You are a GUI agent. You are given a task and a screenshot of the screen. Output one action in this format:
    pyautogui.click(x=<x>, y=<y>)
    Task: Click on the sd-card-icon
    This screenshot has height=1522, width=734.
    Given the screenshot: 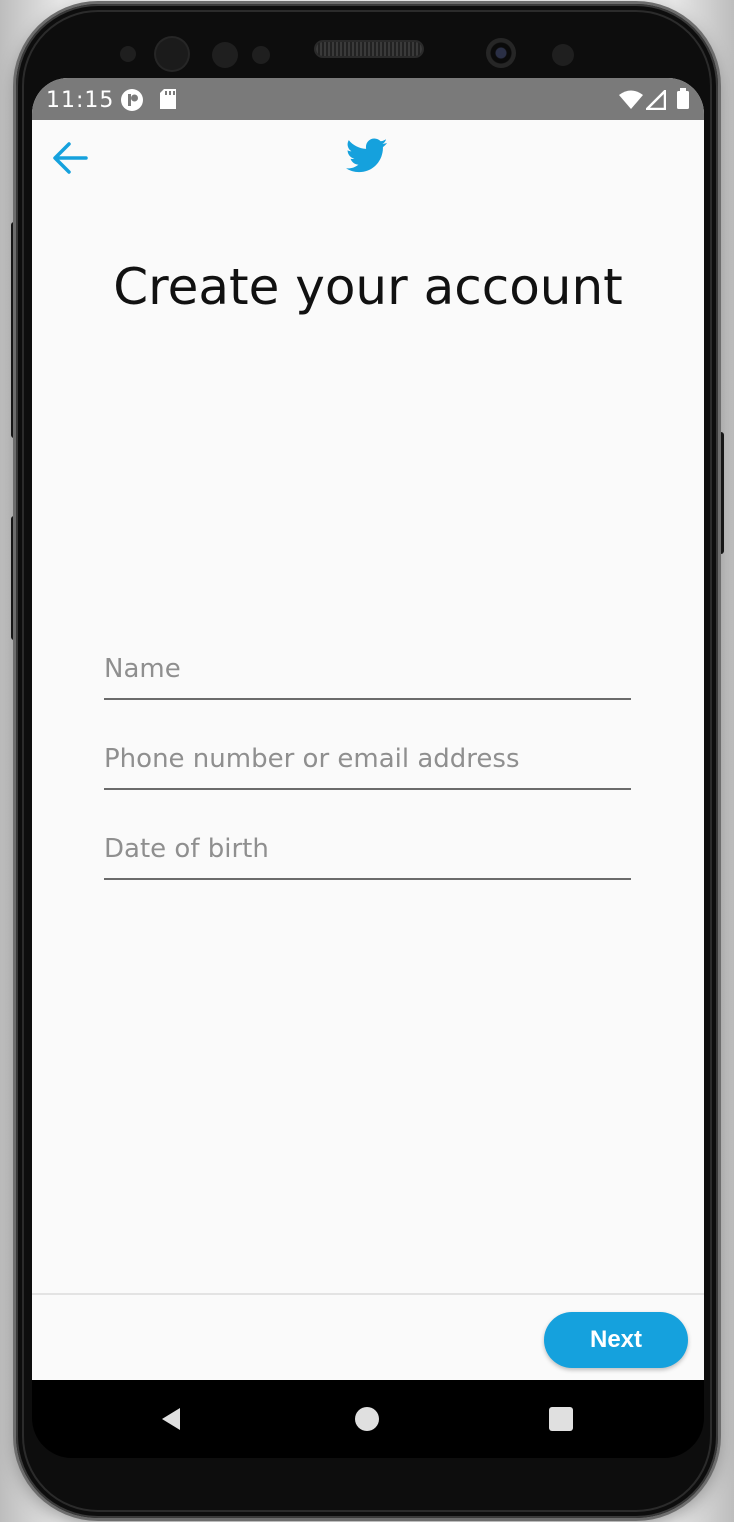 What is the action you would take?
    pyautogui.click(x=168, y=101)
    